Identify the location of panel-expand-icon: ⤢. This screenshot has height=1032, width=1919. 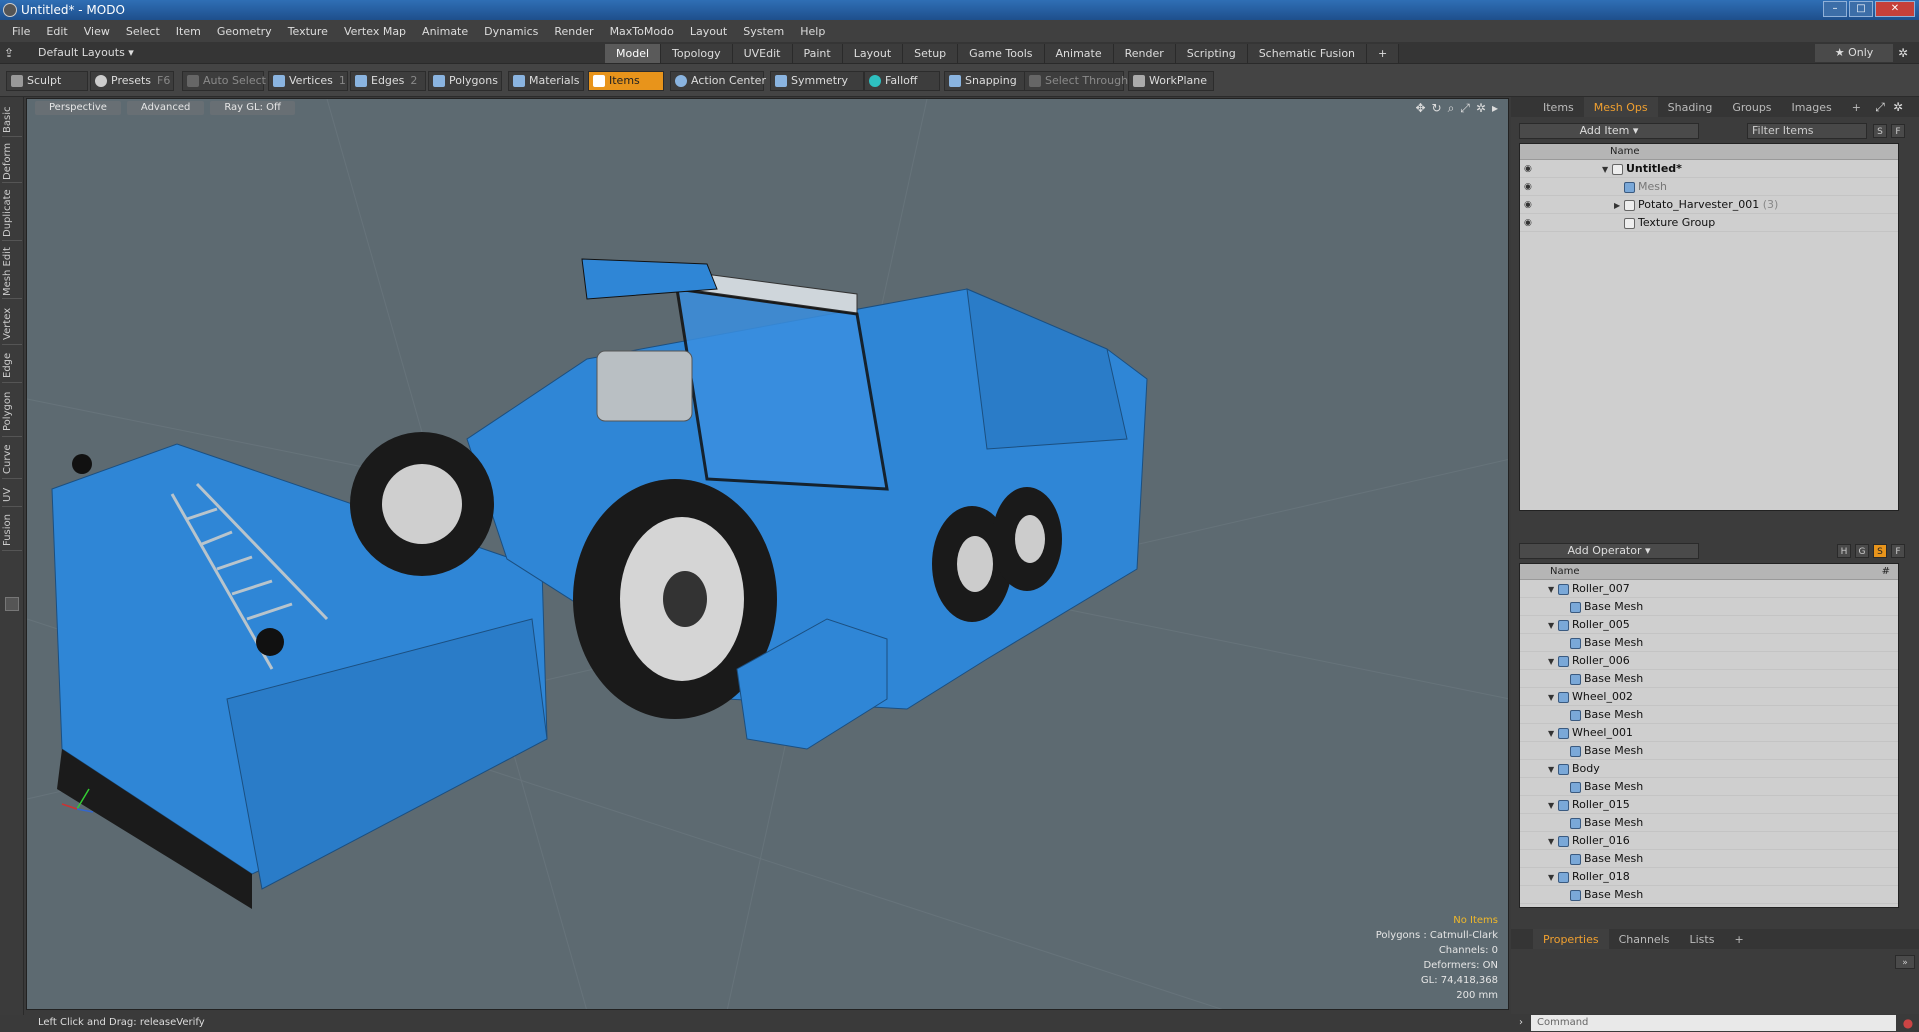
(1880, 107).